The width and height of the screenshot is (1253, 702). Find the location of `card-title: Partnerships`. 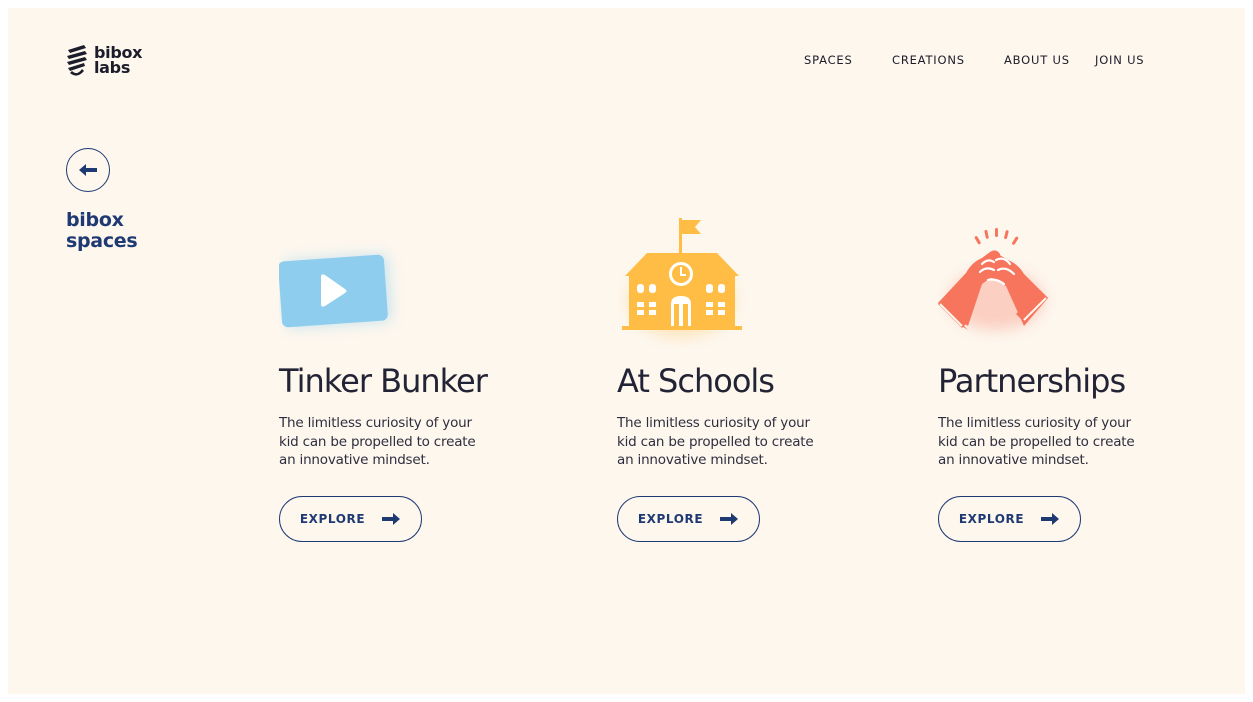

card-title: Partnerships is located at coordinates (1032, 381).